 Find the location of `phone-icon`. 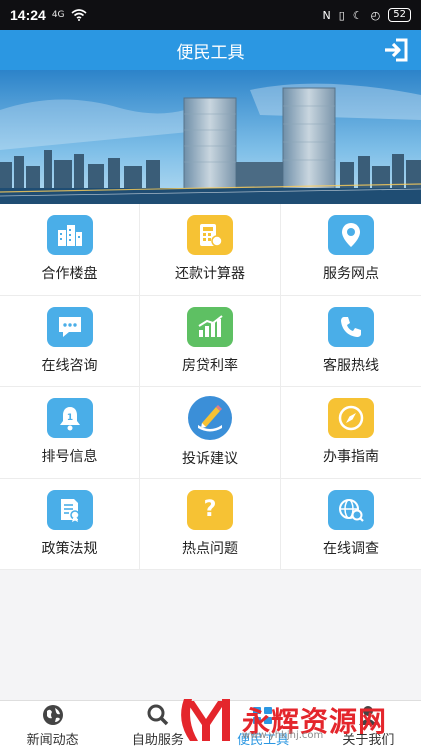

phone-icon is located at coordinates (351, 326).